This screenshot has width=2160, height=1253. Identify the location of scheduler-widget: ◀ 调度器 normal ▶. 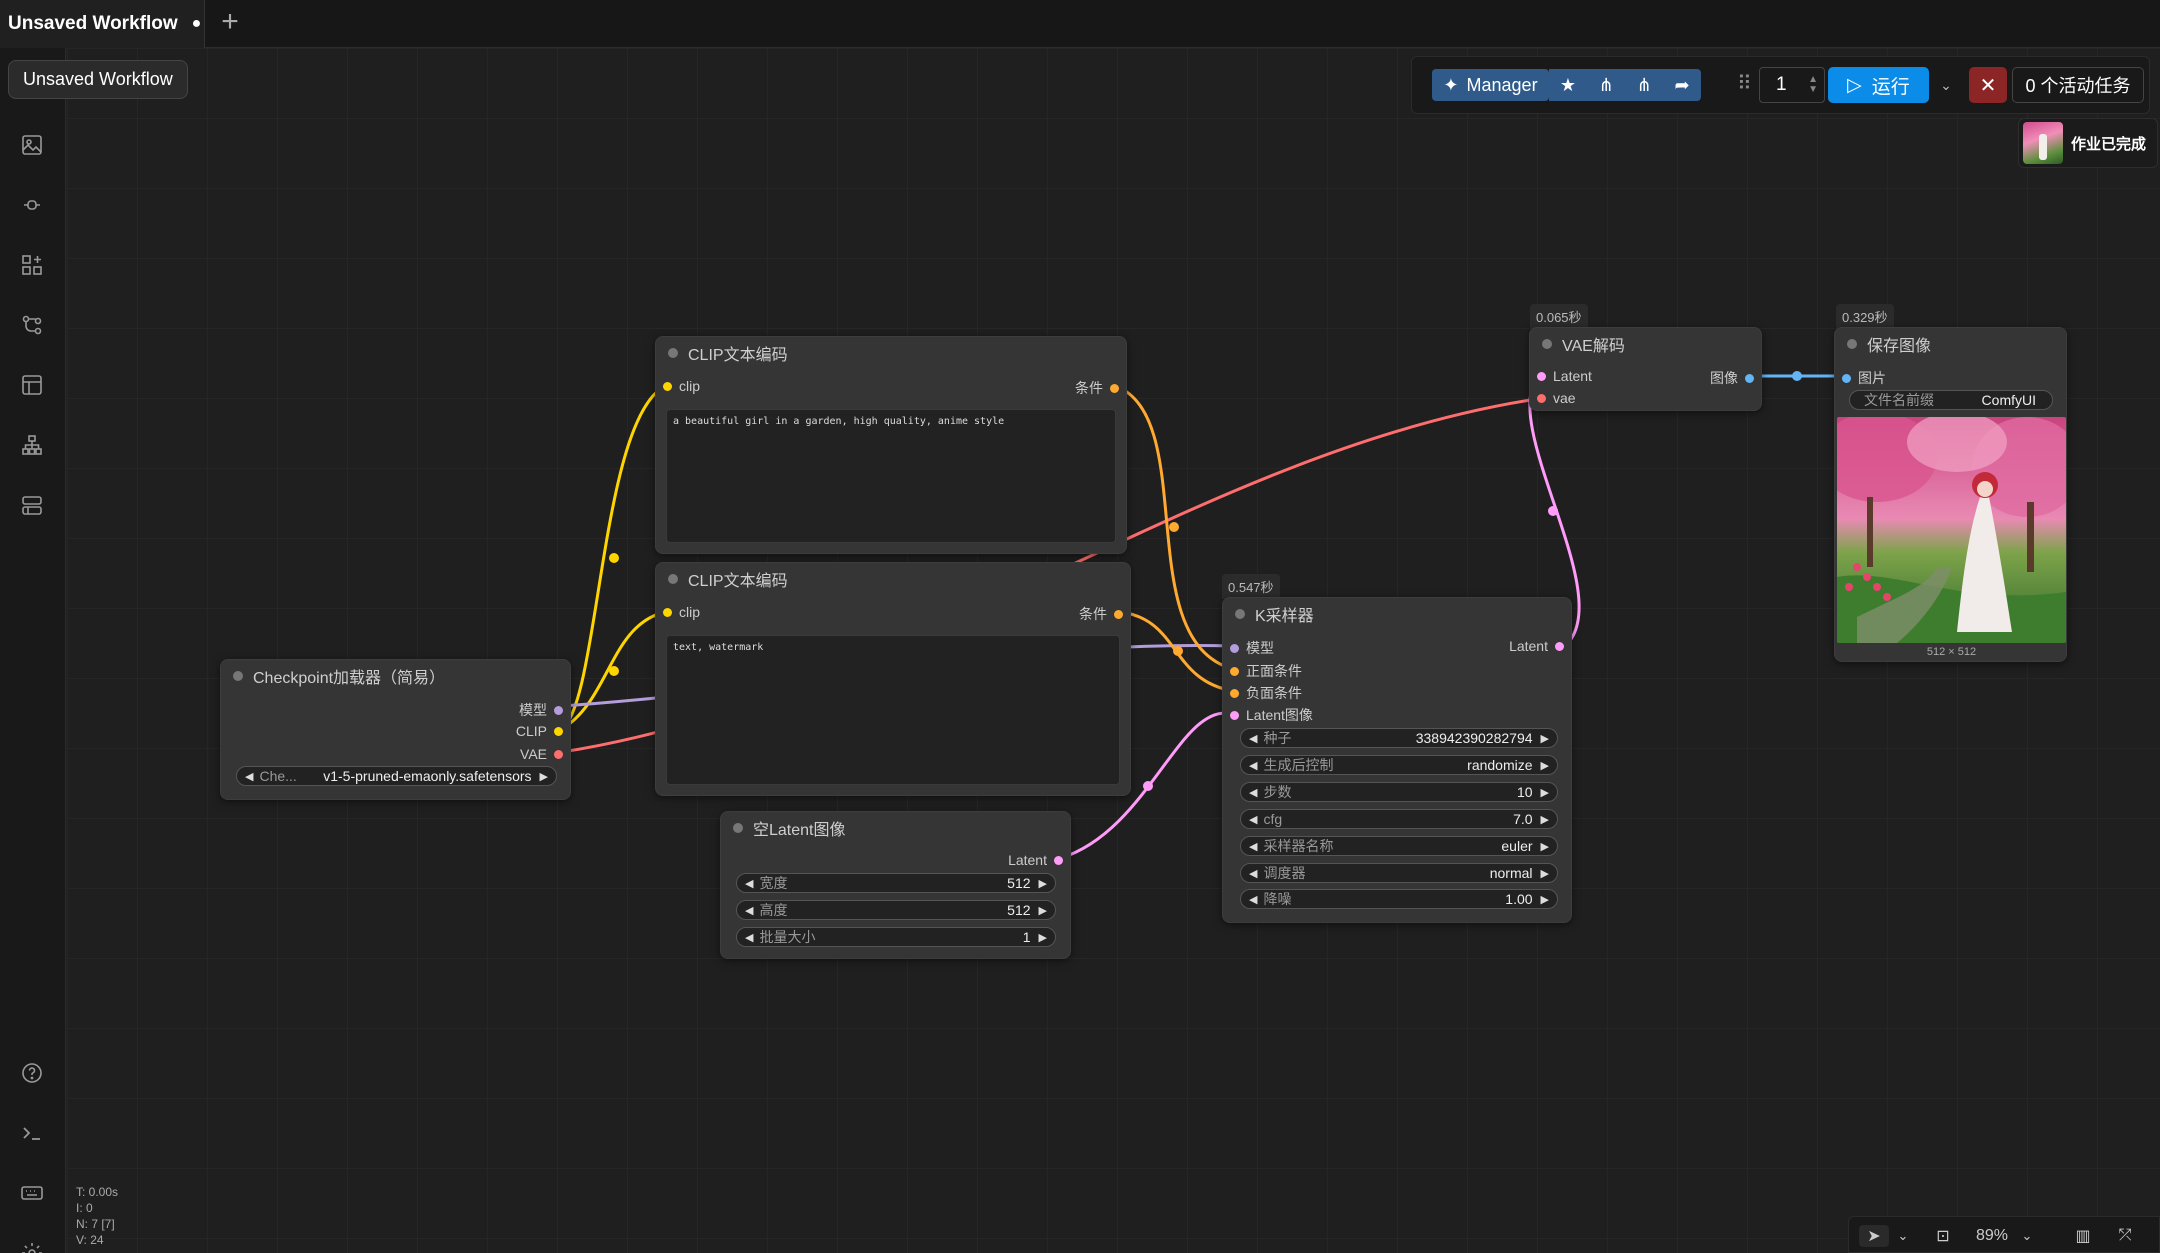
(1399, 873).